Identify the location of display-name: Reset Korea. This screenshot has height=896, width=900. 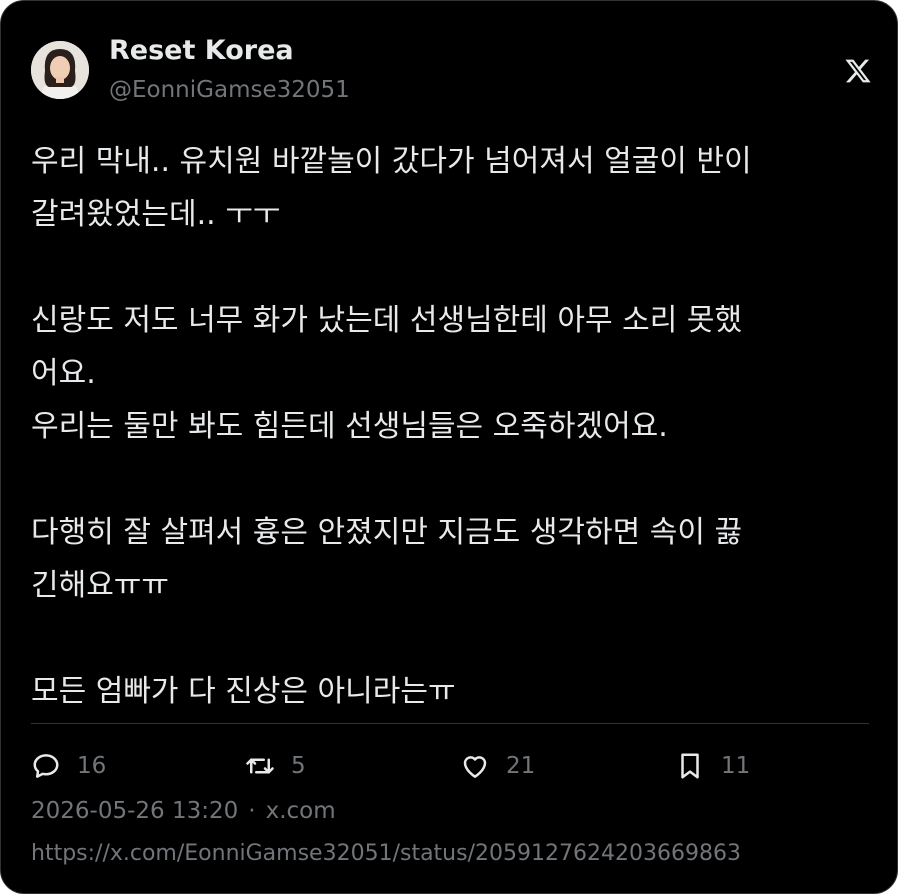
(201, 50).